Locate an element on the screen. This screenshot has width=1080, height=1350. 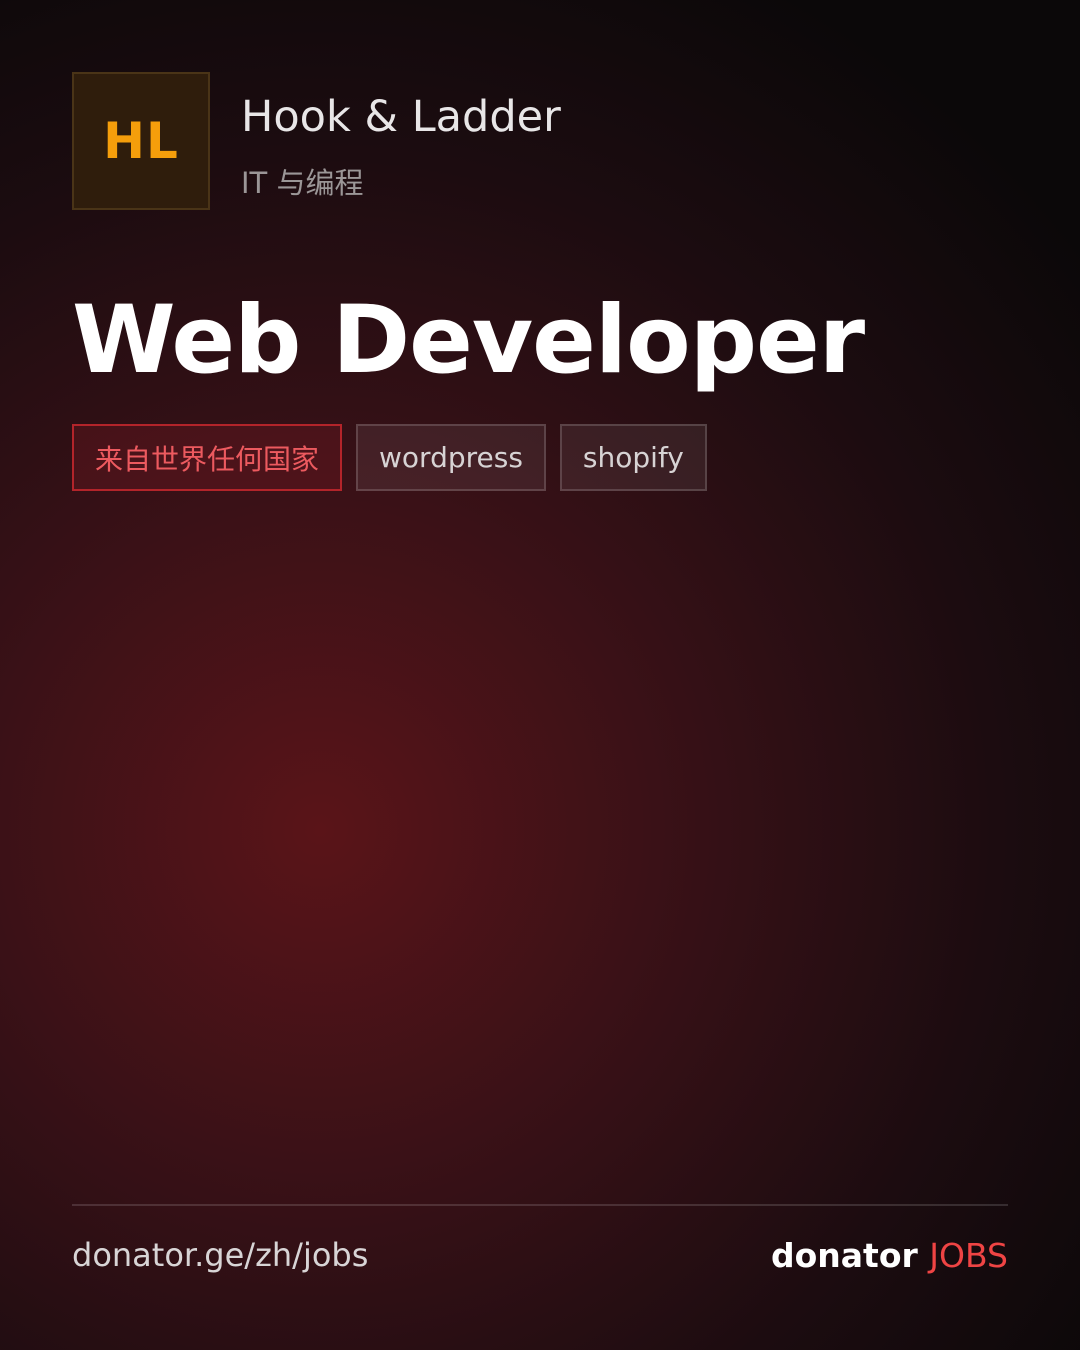
jobs-url: donator.ge/zh/jobs is located at coordinates (220, 1255).